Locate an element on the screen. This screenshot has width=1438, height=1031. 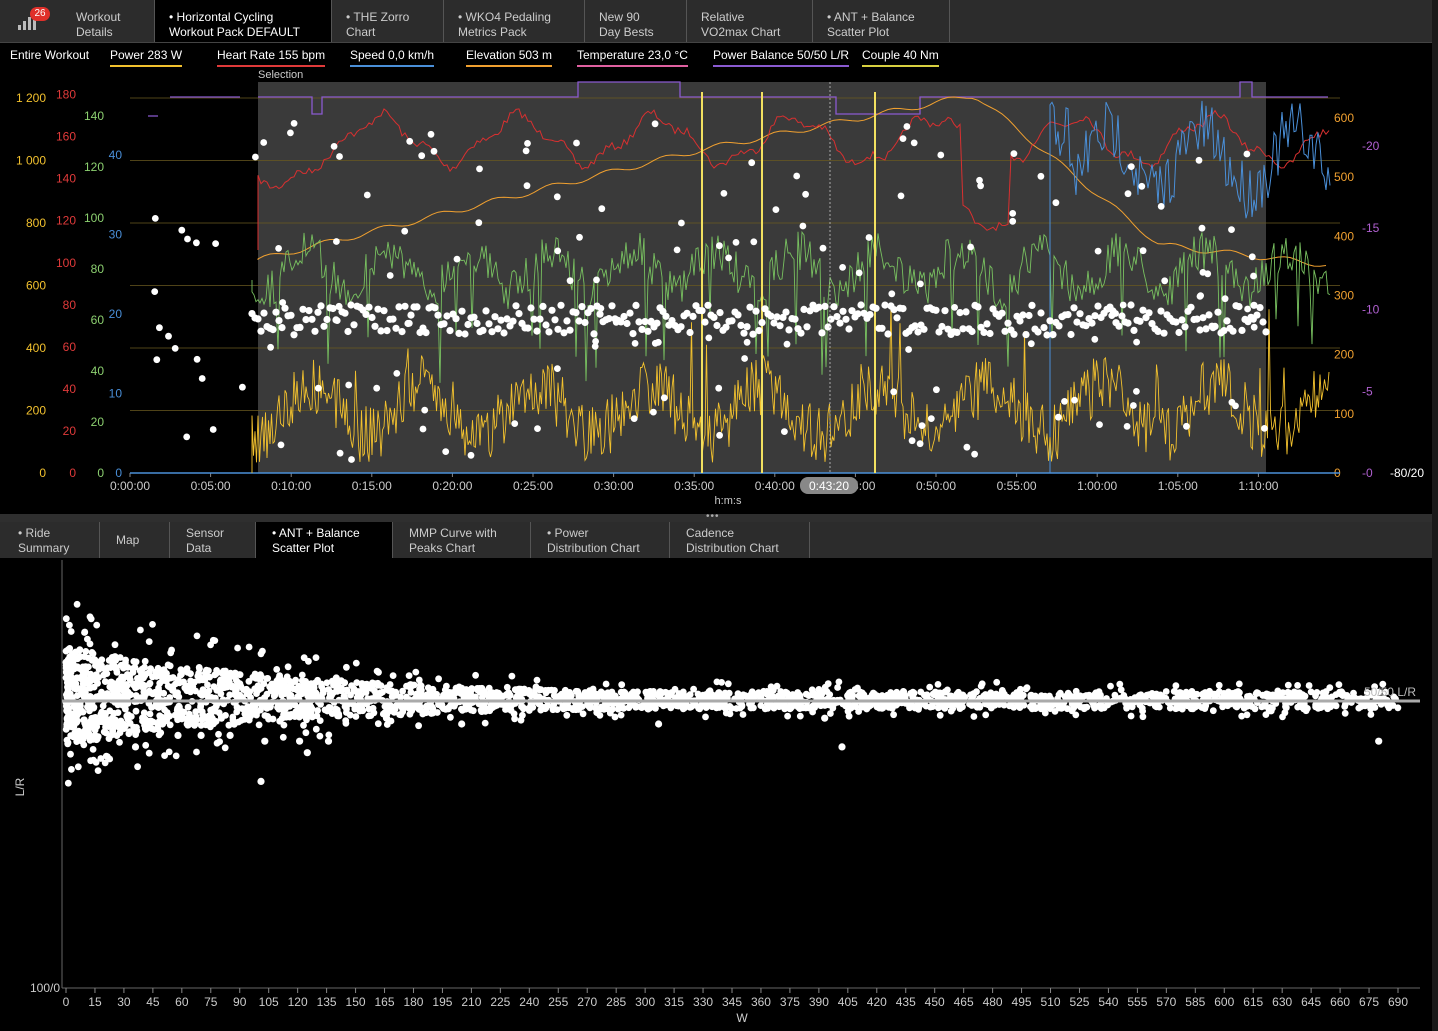
legend-temperature: Temperature 23,0 °C is located at coordinates (632, 57).